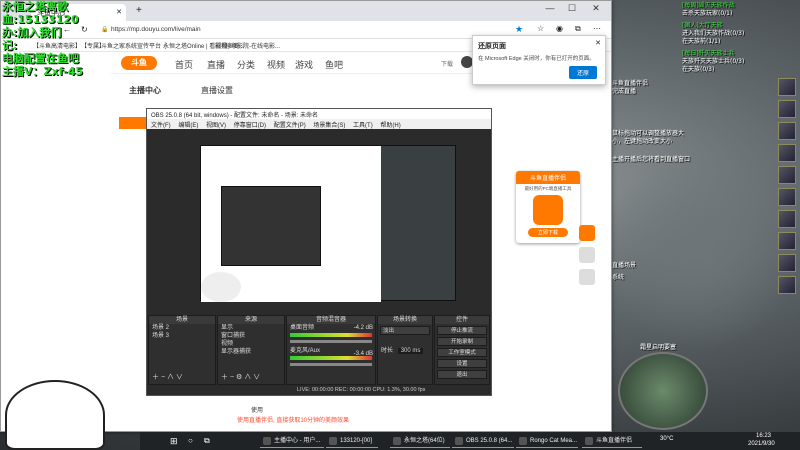  Describe the element at coordinates (701, 41) in the screenshot. I see `quest-line: 在天族前(1/1)` at that location.